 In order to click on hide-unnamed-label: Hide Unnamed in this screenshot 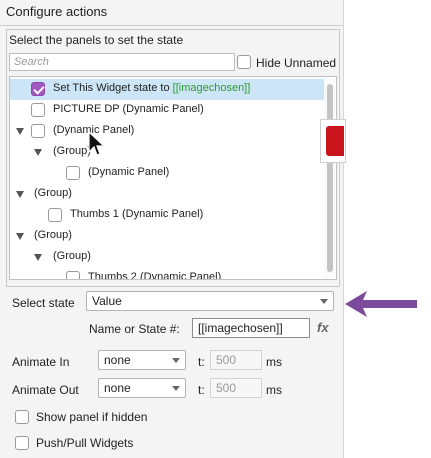, I will do `click(296, 63)`.